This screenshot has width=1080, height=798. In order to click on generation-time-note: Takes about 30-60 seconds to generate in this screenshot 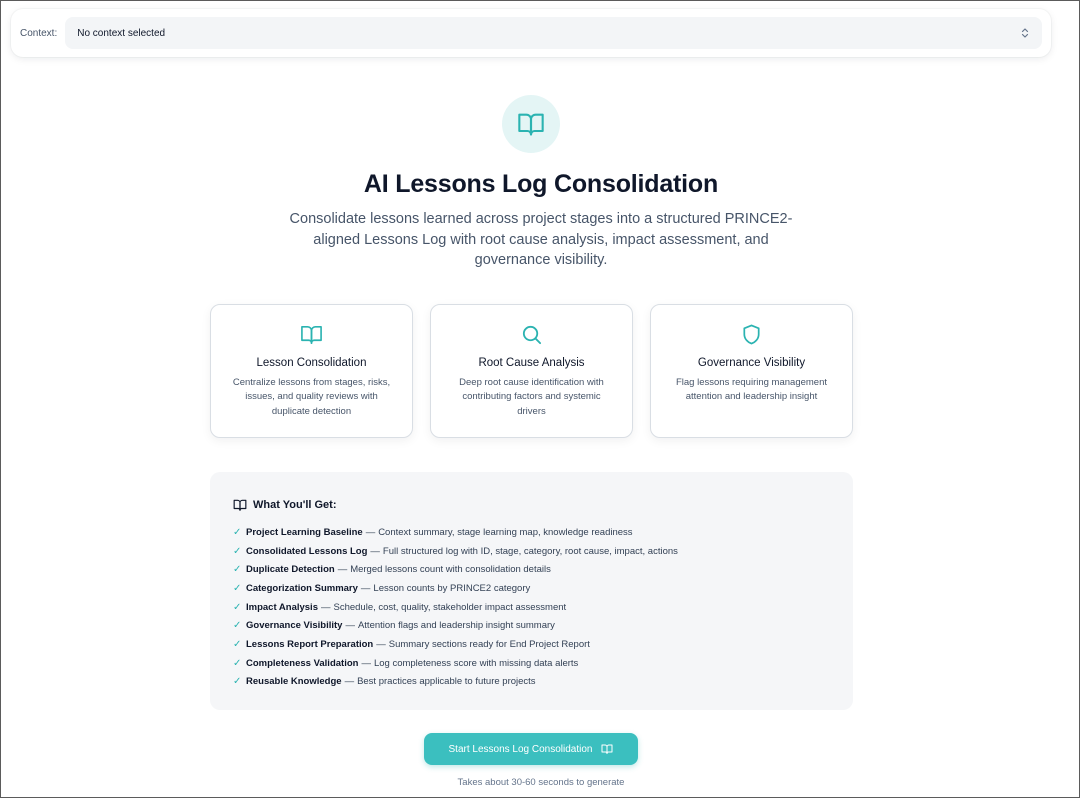, I will do `click(541, 782)`.